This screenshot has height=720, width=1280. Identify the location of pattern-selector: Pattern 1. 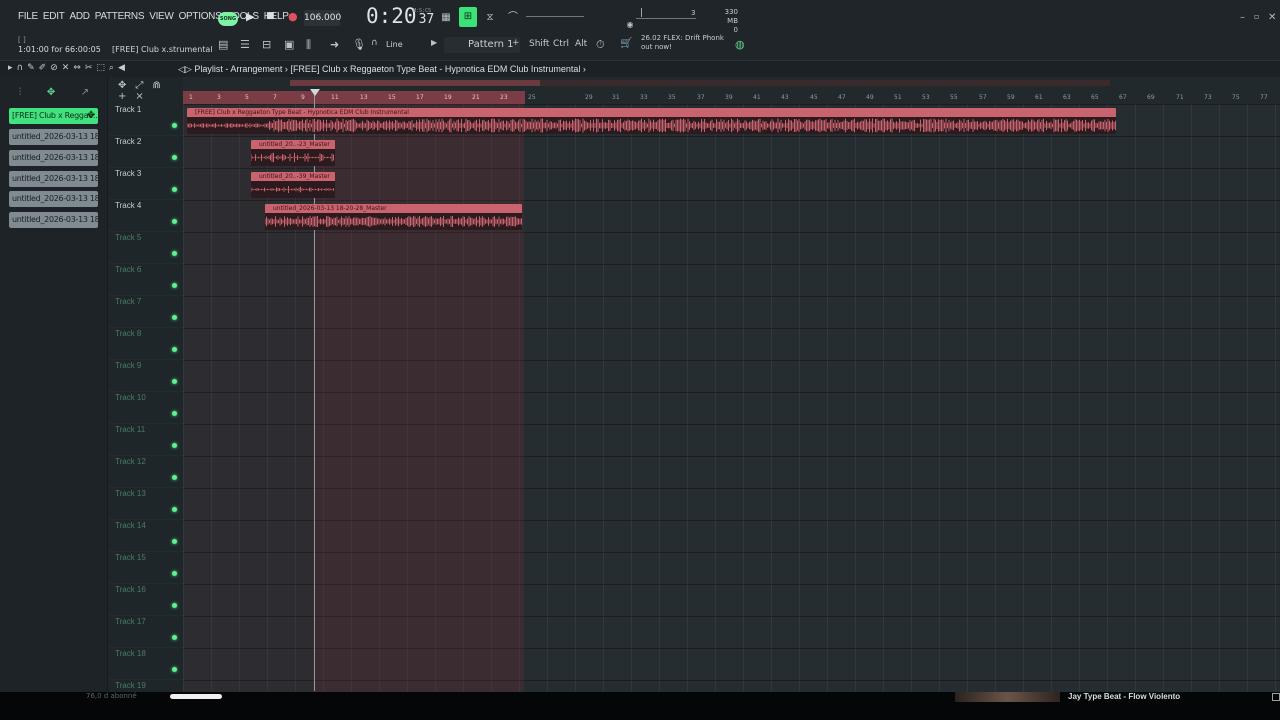
(482, 45).